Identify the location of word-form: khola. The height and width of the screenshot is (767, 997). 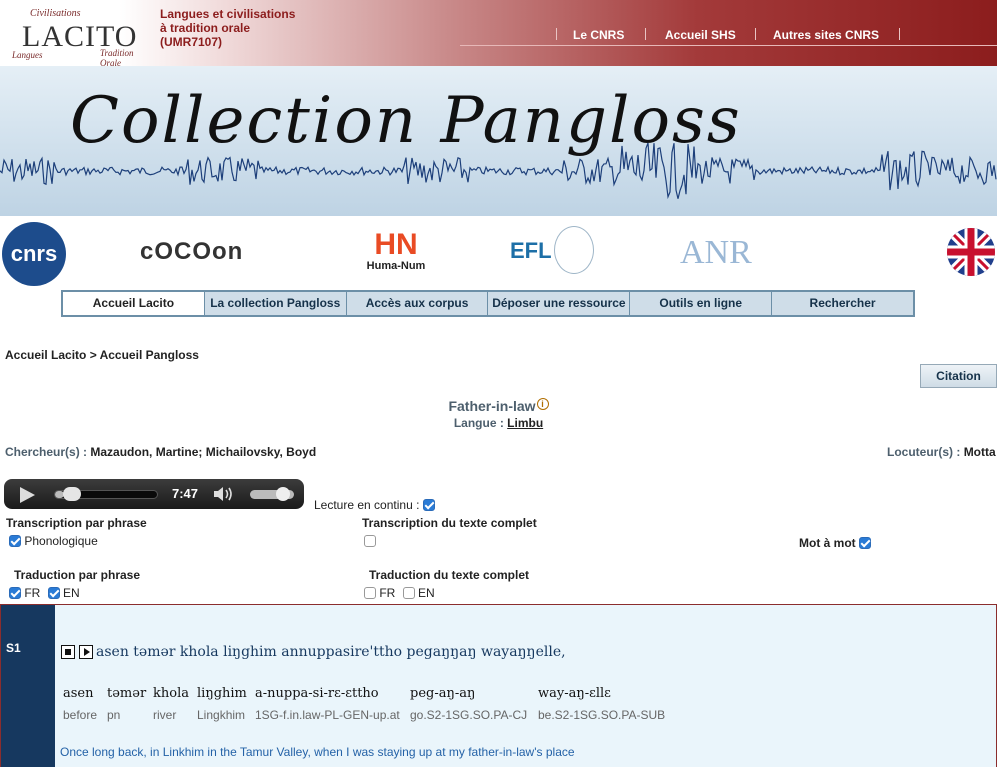
(171, 693).